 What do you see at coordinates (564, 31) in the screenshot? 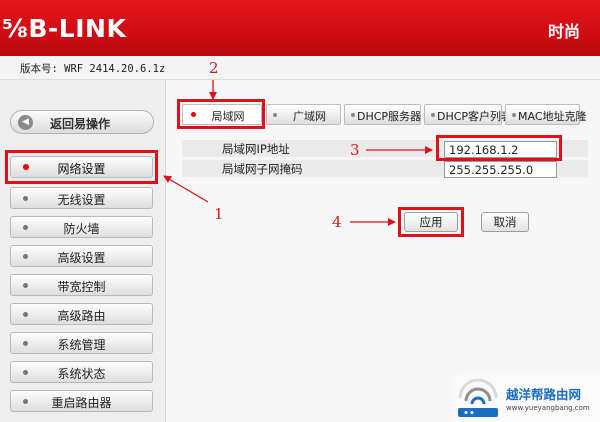
I see `header-slogan: 时尚` at bounding box center [564, 31].